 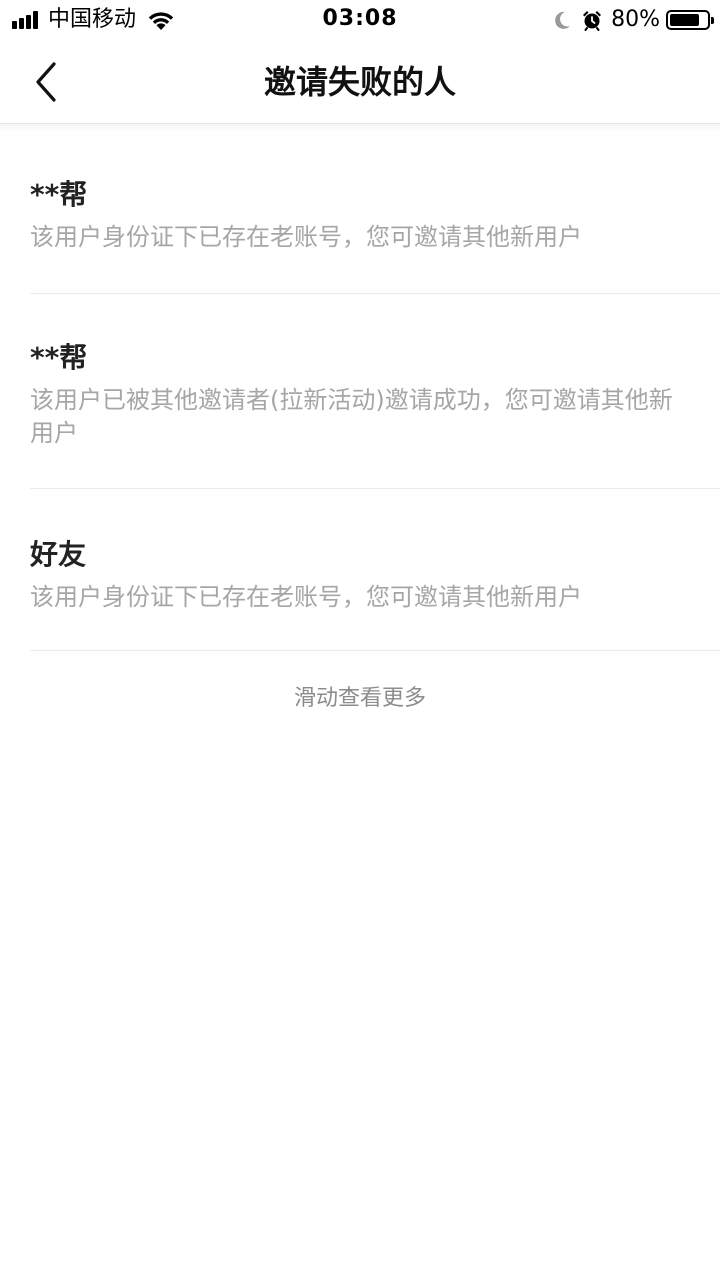 What do you see at coordinates (684, 20) in the screenshot?
I see `battery-level-fill` at bounding box center [684, 20].